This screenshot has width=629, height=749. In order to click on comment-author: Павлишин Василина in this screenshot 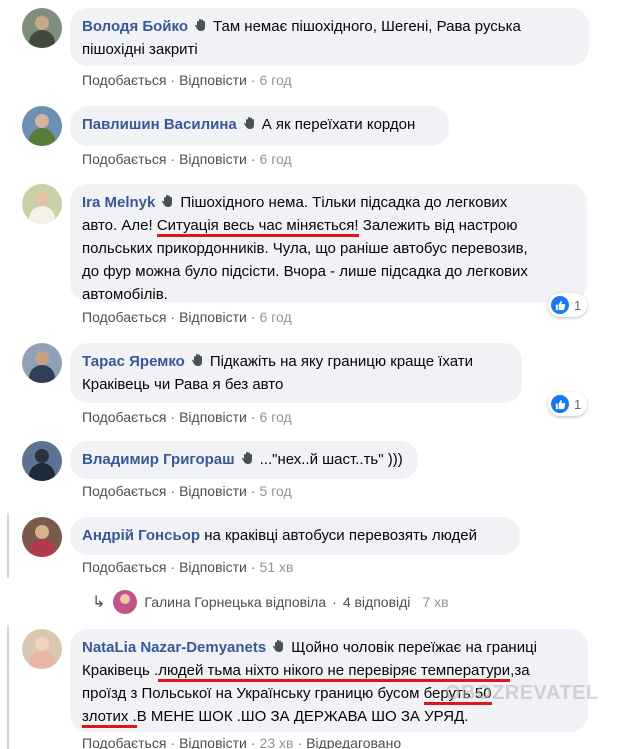, I will do `click(159, 124)`.